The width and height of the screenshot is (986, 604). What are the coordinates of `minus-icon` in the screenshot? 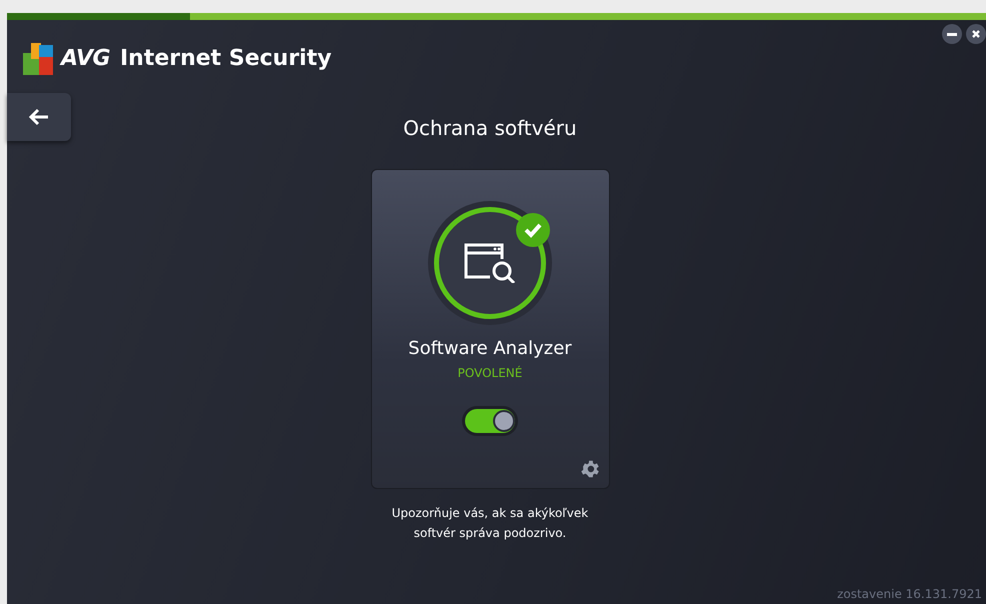 It's located at (952, 34).